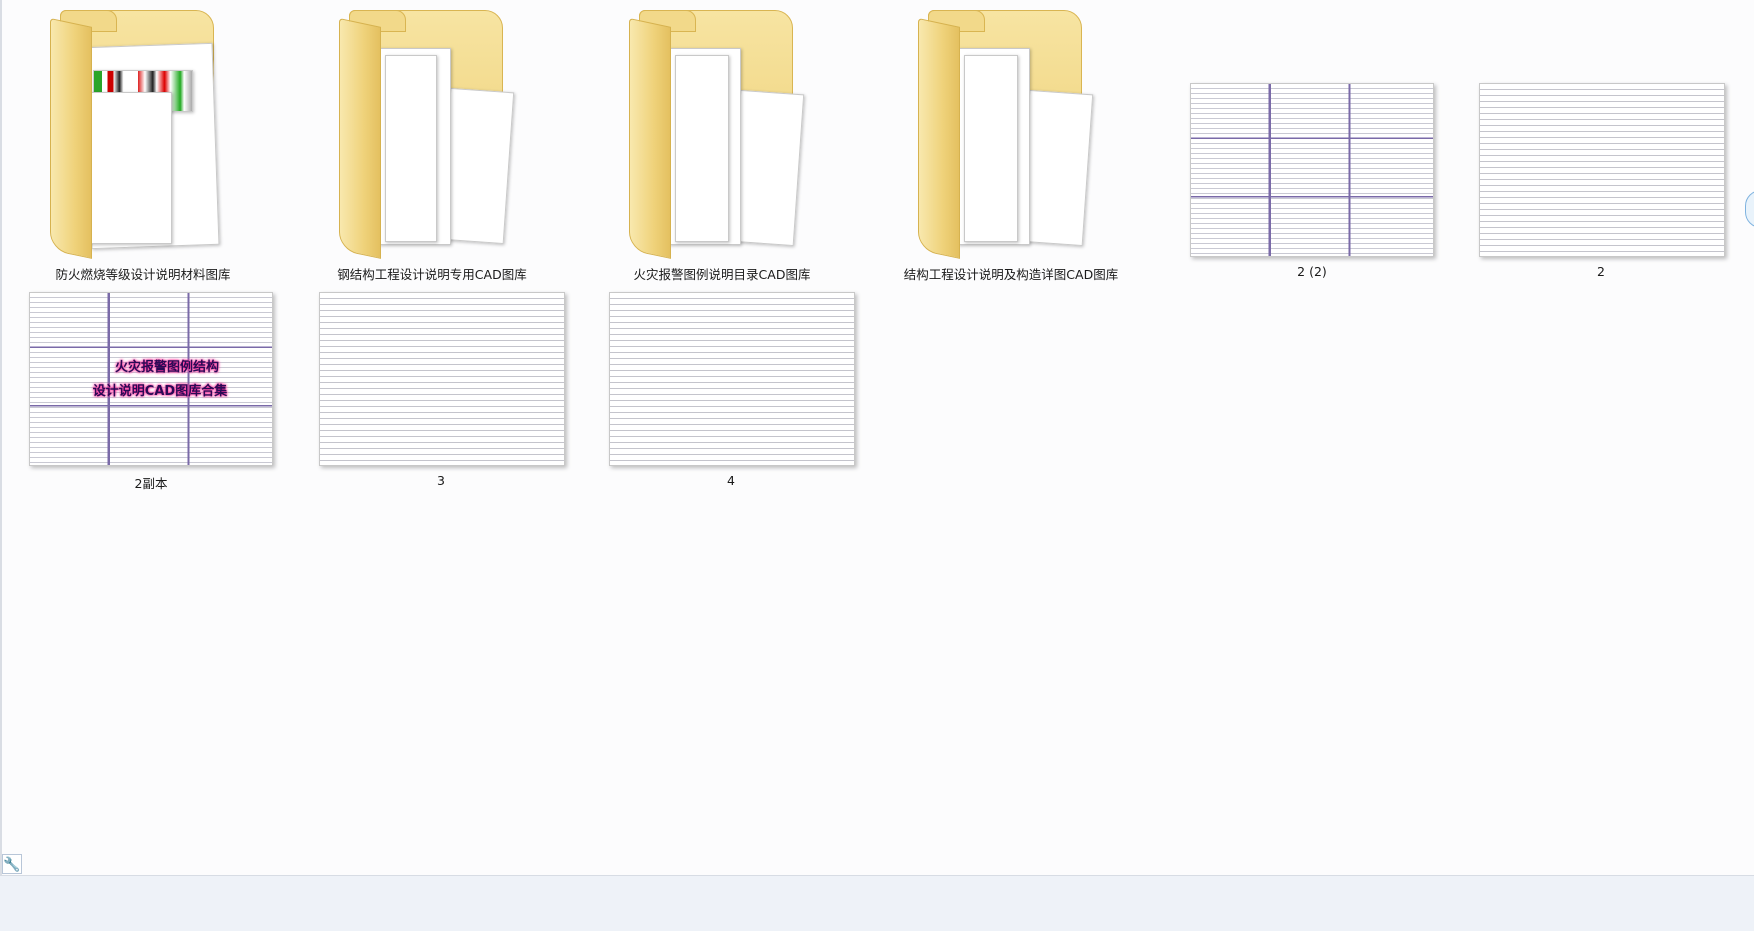 This screenshot has width=1754, height=931. What do you see at coordinates (731, 480) in the screenshot?
I see `item-label: 4` at bounding box center [731, 480].